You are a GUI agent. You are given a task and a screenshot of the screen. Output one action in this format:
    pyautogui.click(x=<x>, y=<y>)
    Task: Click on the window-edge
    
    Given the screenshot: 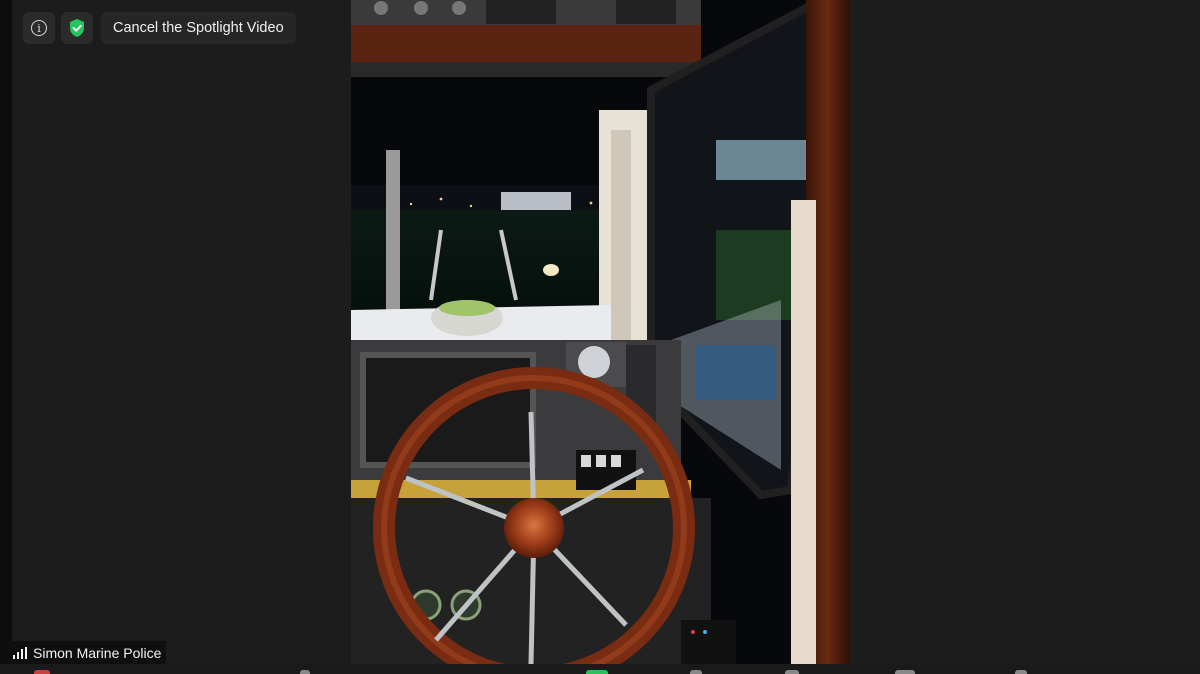 What is the action you would take?
    pyautogui.click(x=6, y=337)
    